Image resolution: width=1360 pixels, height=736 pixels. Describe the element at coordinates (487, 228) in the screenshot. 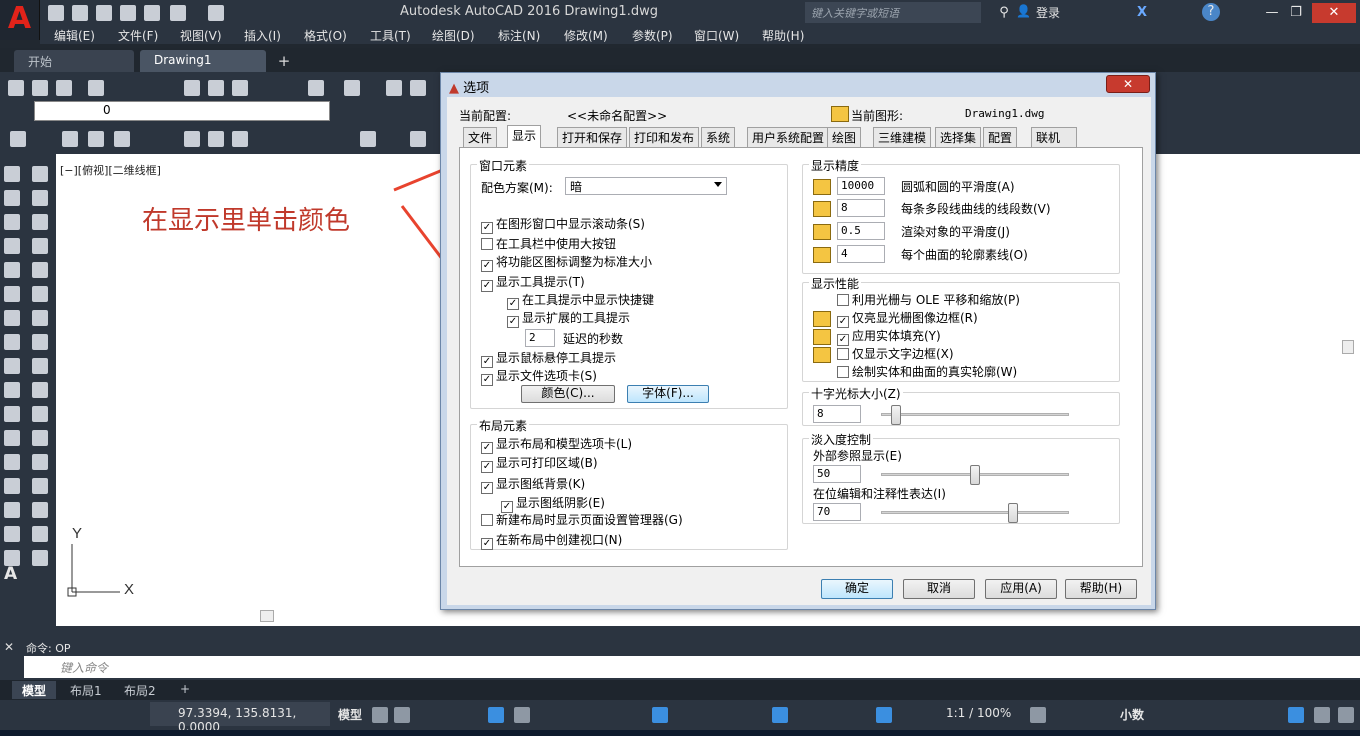

I see `checkbox-scrollbars: ✓` at that location.